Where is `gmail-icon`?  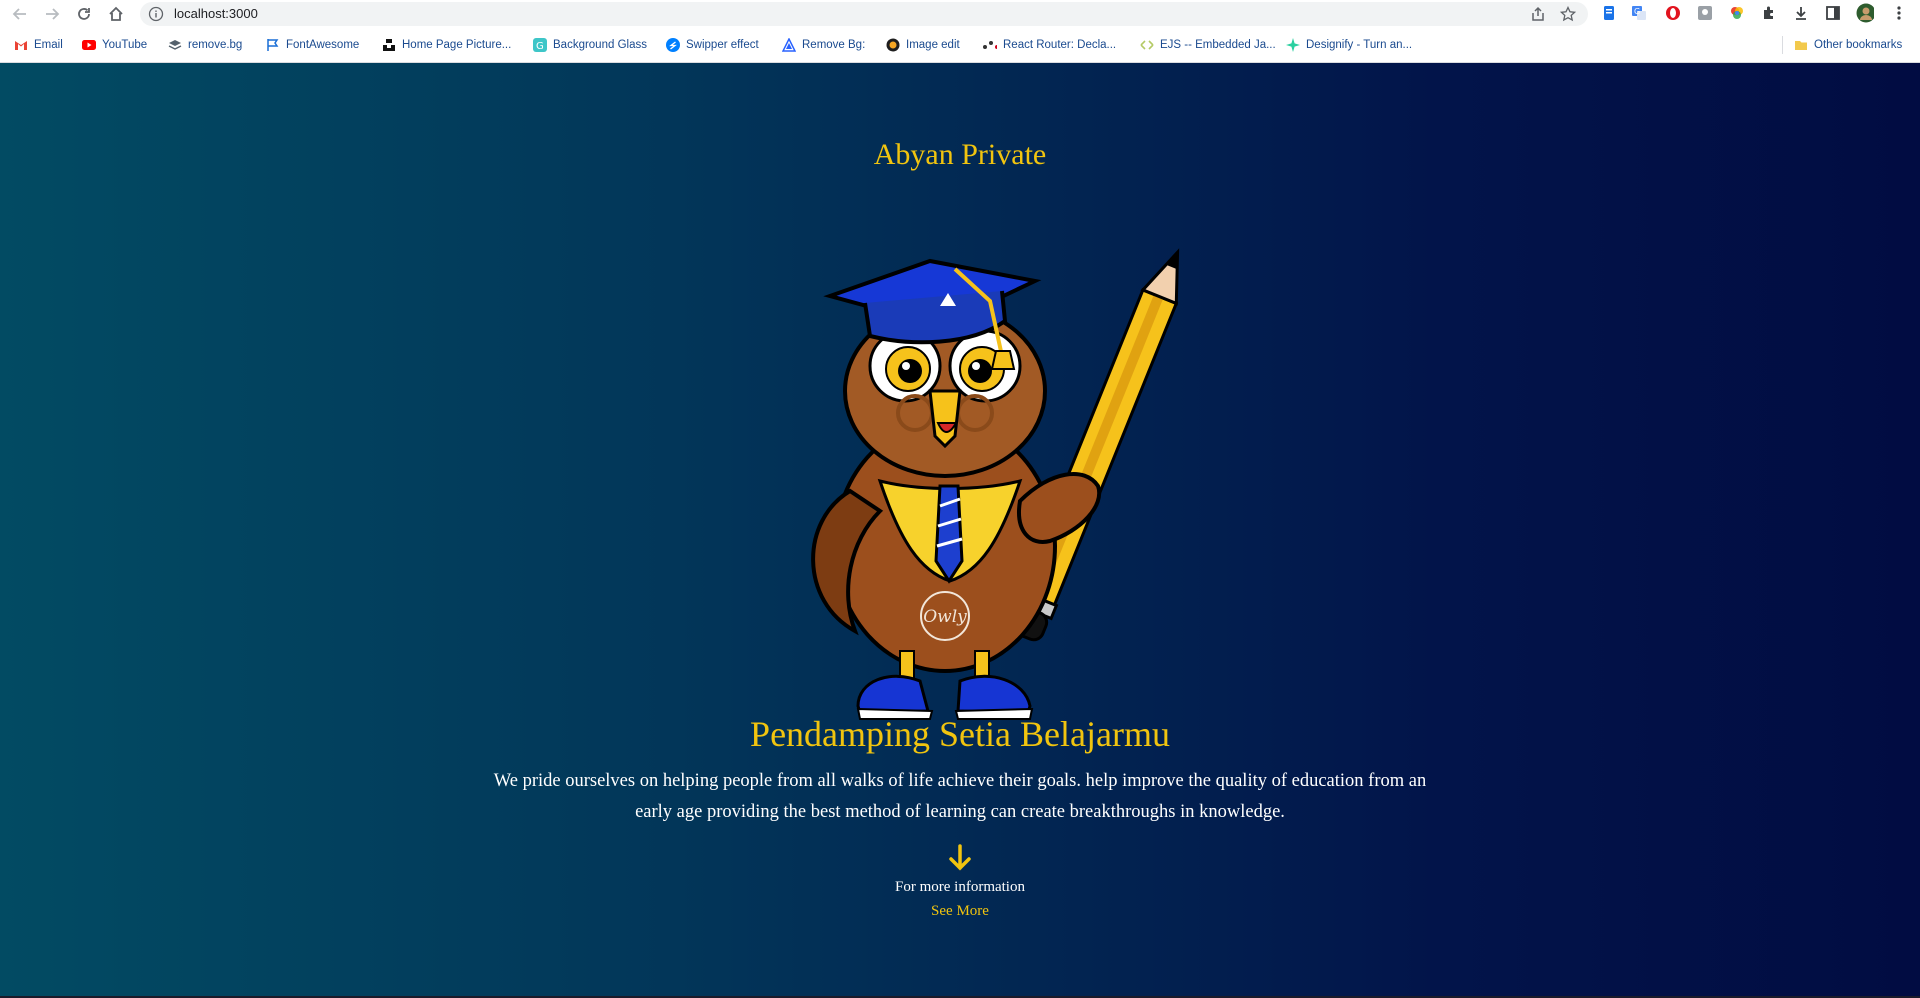
gmail-icon is located at coordinates (21, 45).